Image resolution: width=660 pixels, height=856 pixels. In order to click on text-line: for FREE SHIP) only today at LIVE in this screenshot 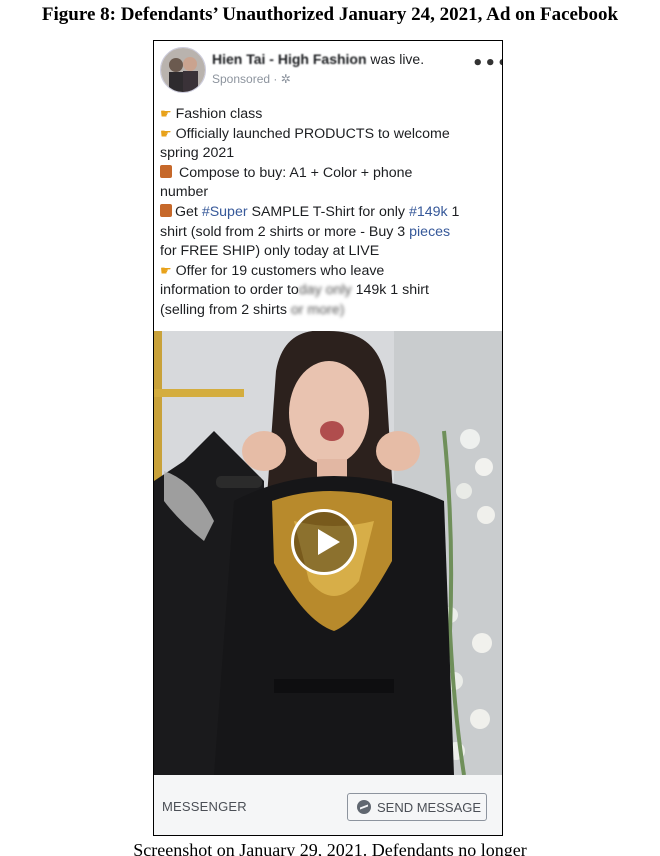, I will do `click(270, 251)`.